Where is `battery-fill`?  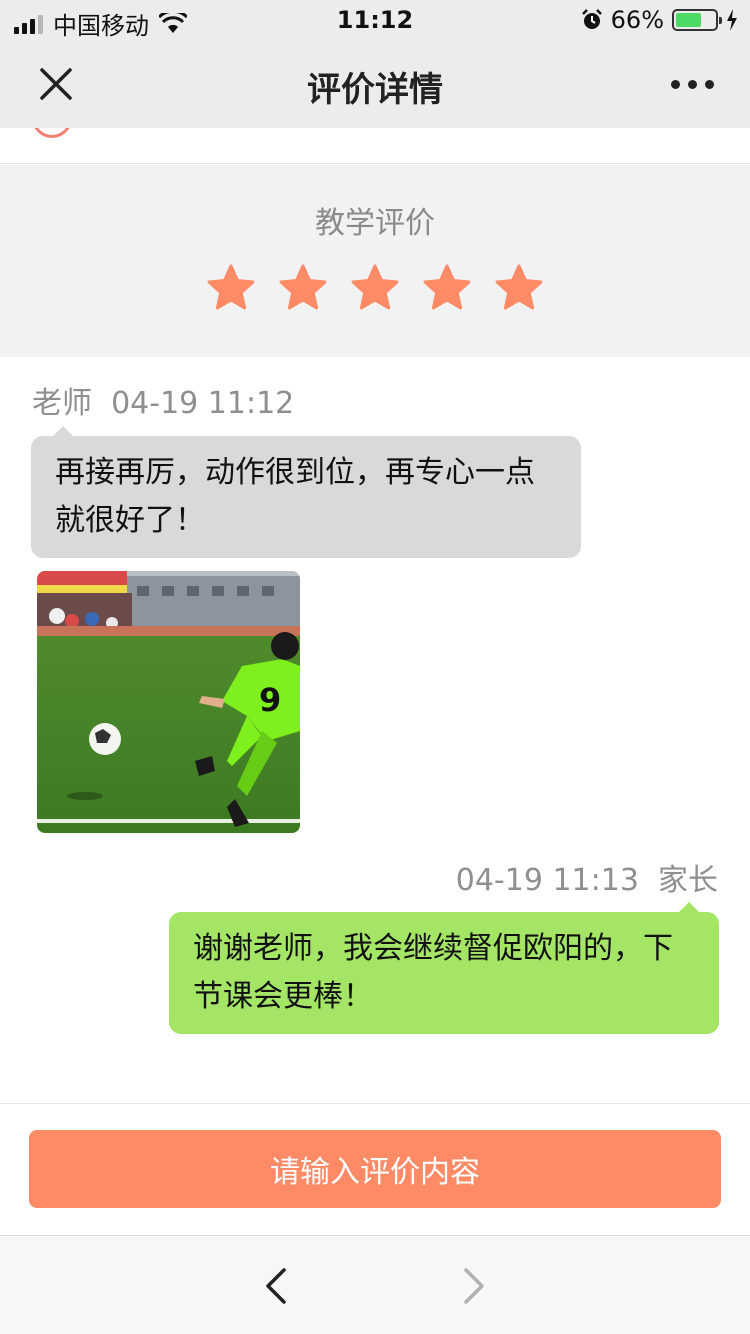
battery-fill is located at coordinates (689, 20).